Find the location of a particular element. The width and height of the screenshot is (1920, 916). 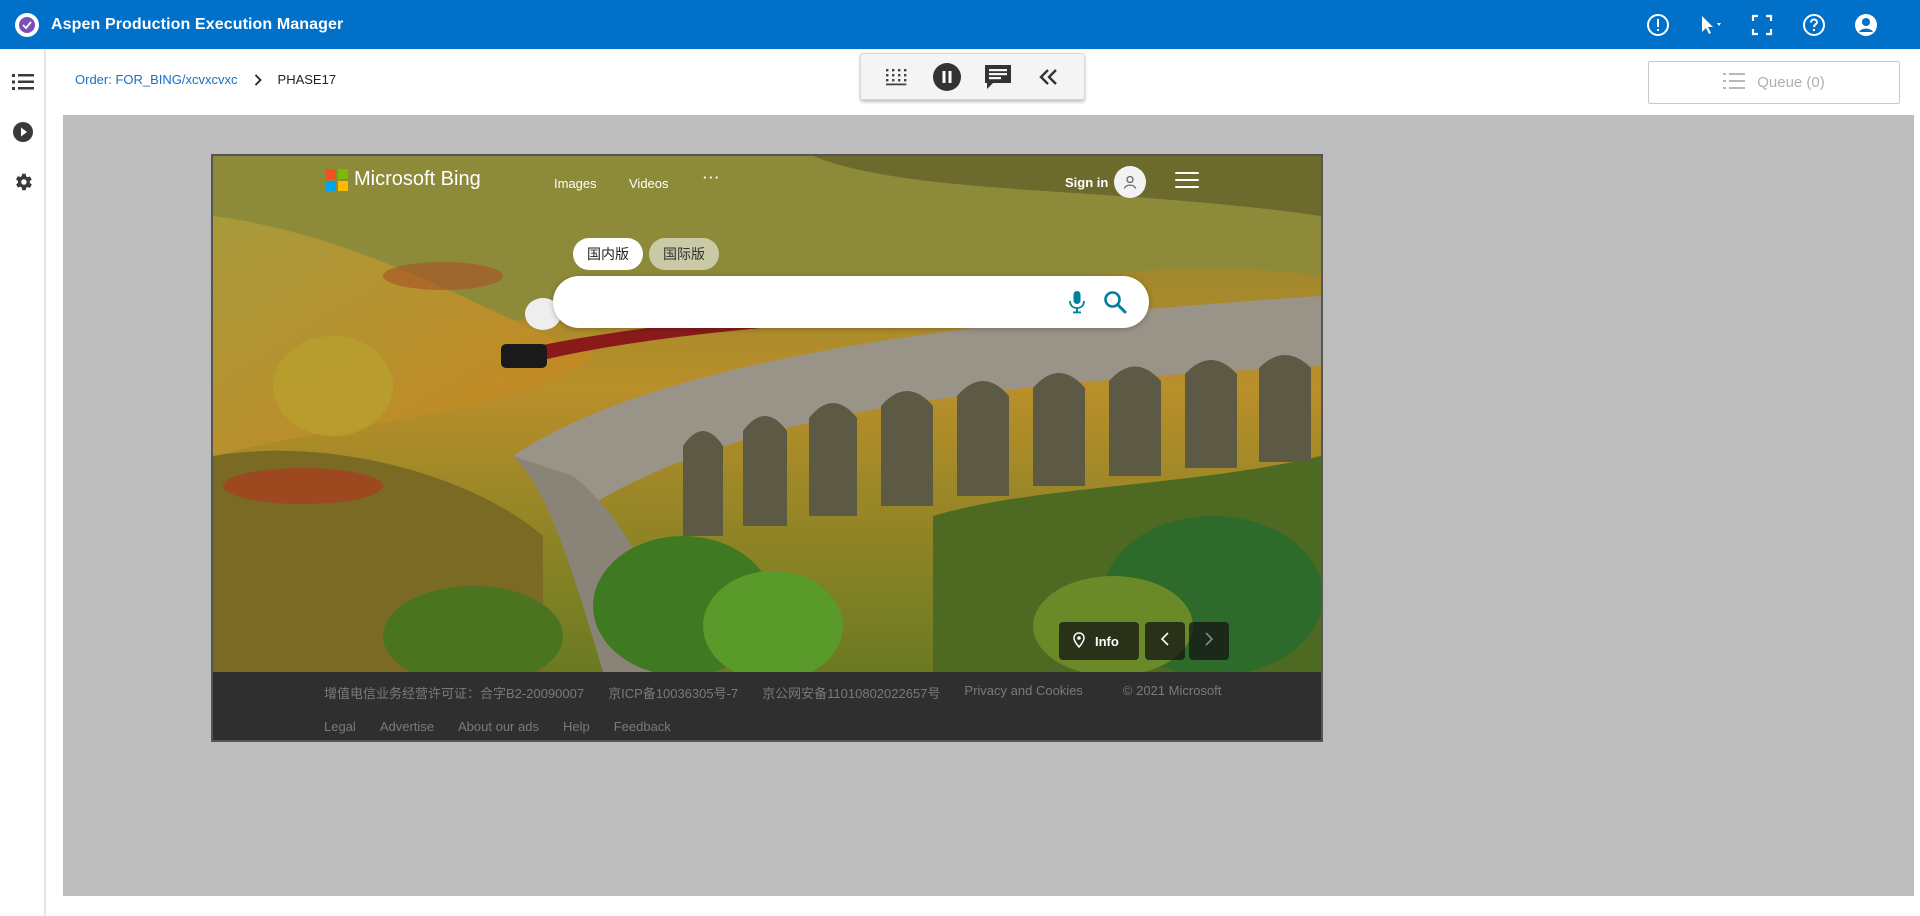

app-title: Aspen Production Execution Manager is located at coordinates (197, 24).